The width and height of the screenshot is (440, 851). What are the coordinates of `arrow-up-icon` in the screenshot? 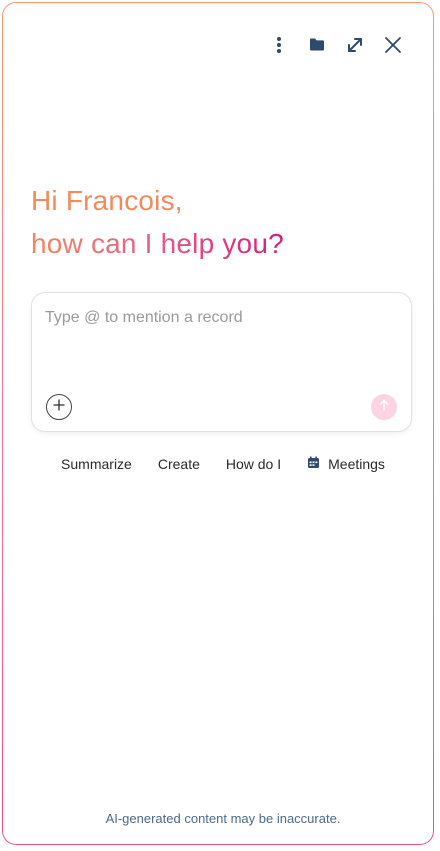 It's located at (384, 407).